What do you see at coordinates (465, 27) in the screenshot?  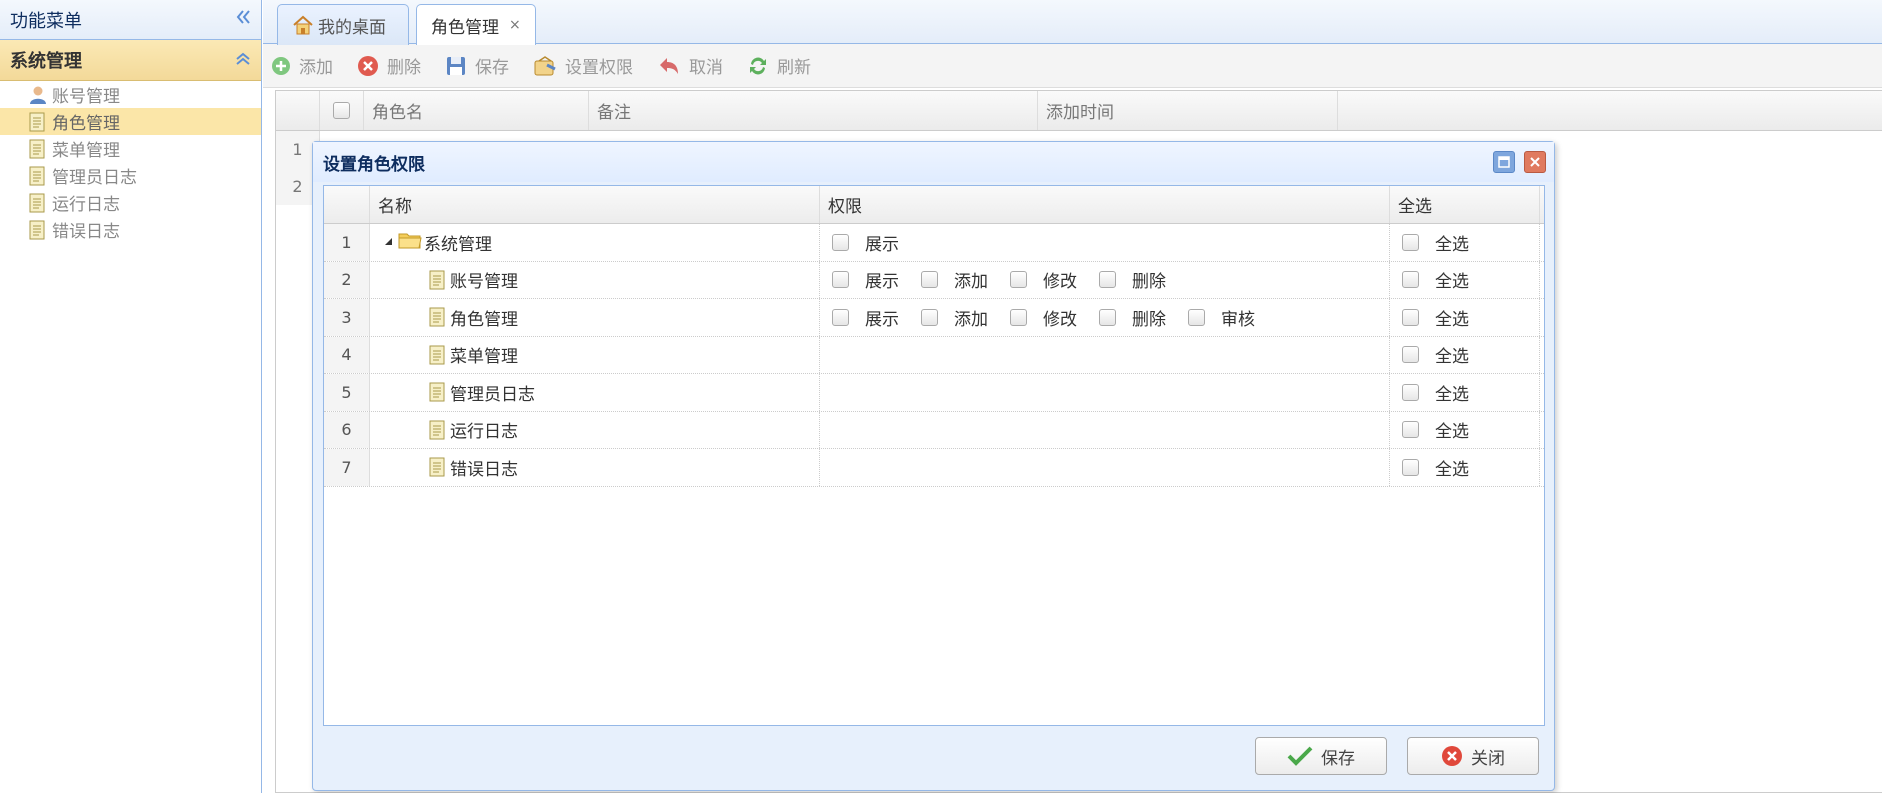 I see `tab-label: 角色管理` at bounding box center [465, 27].